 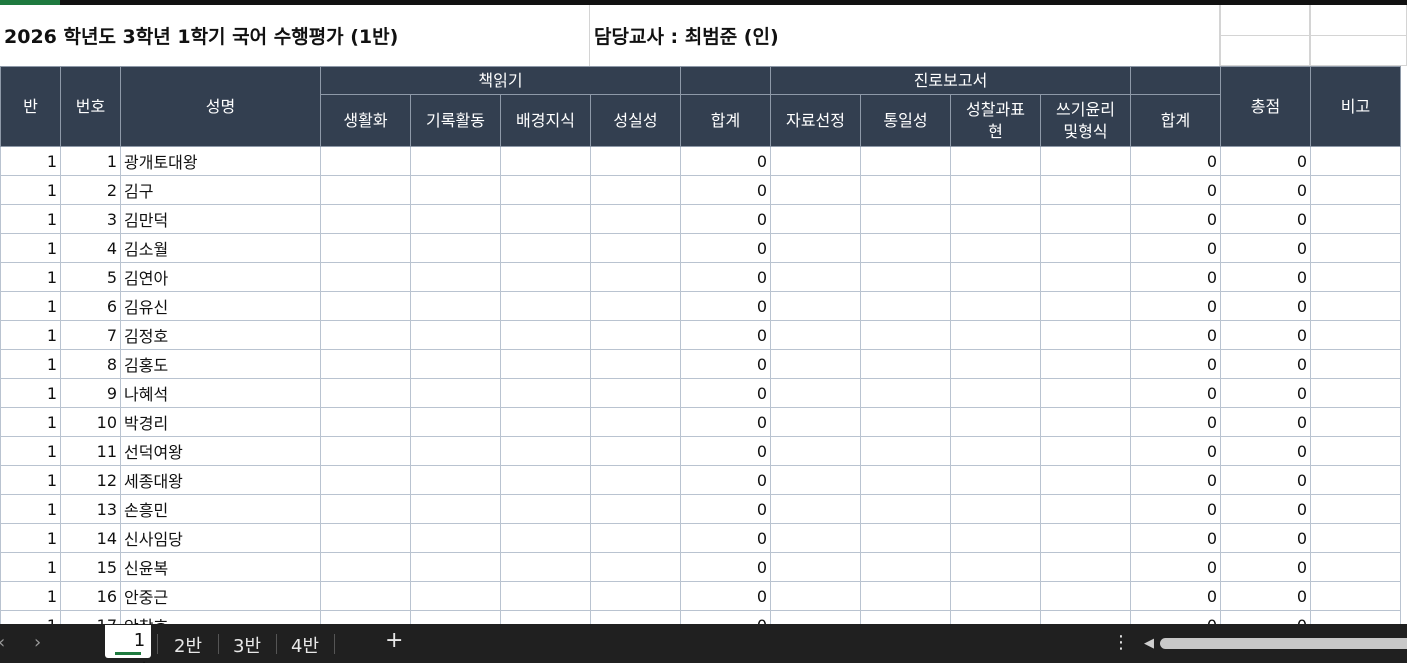 What do you see at coordinates (455, 120) in the screenshot?
I see `header-reading-col: 기록활동` at bounding box center [455, 120].